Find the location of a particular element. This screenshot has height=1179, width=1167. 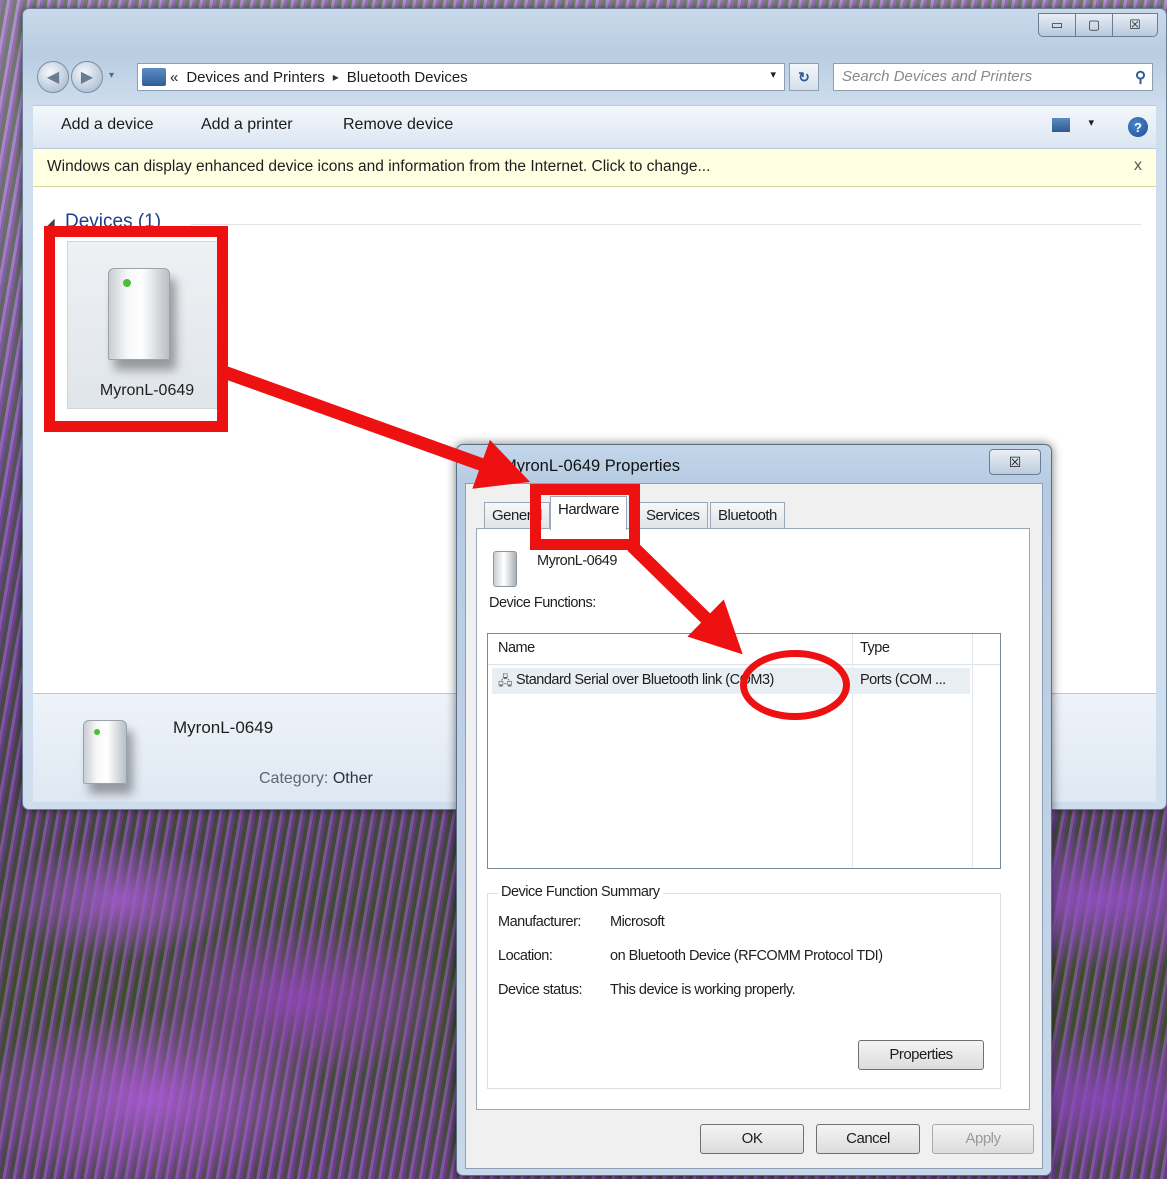

arrow-to-properties is located at coordinates (376, 427).